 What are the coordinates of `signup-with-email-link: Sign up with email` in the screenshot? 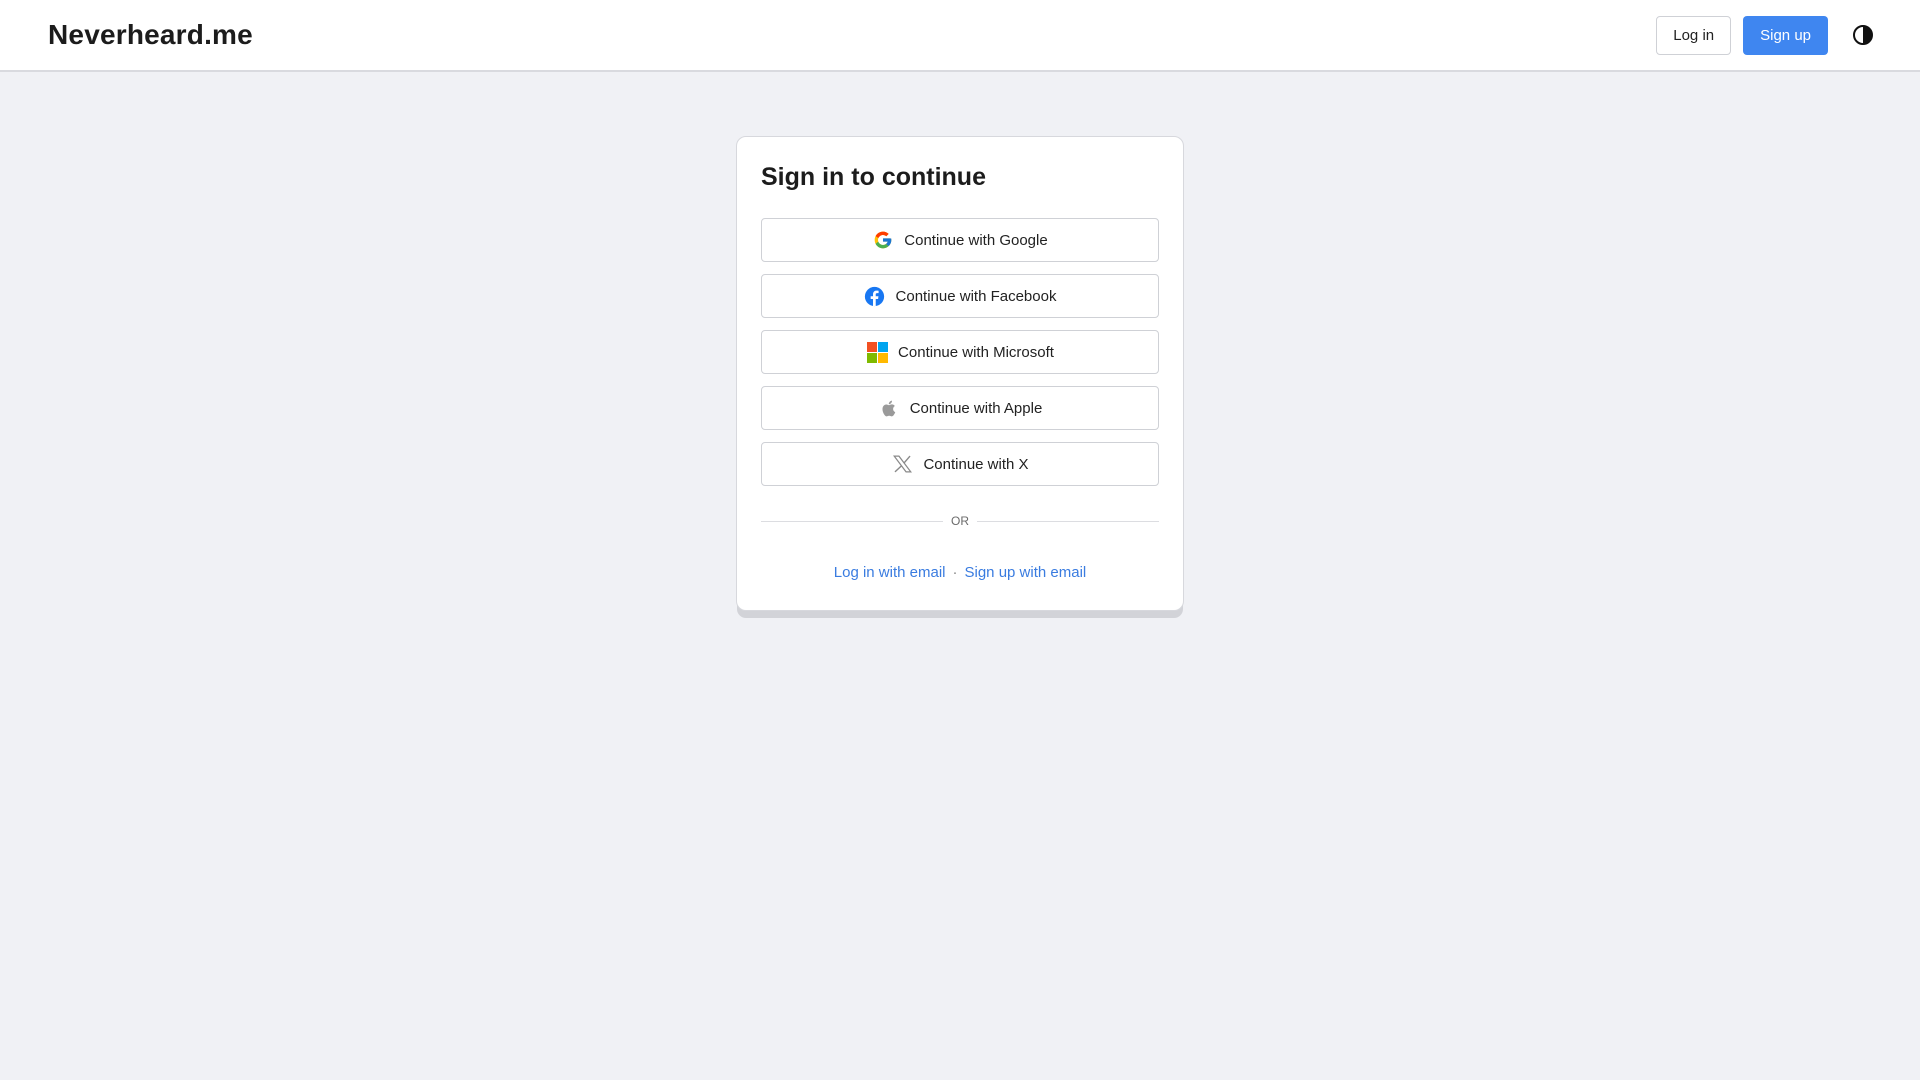 It's located at (1026, 572).